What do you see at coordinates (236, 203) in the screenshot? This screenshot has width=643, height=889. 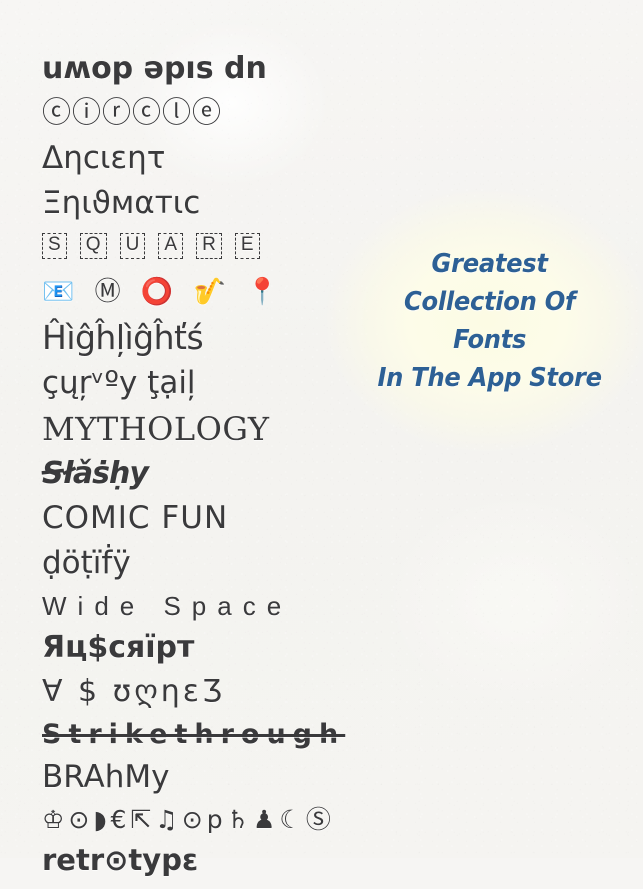 I see `font-sample-enigmatic: Ξηιϑмαтιc` at bounding box center [236, 203].